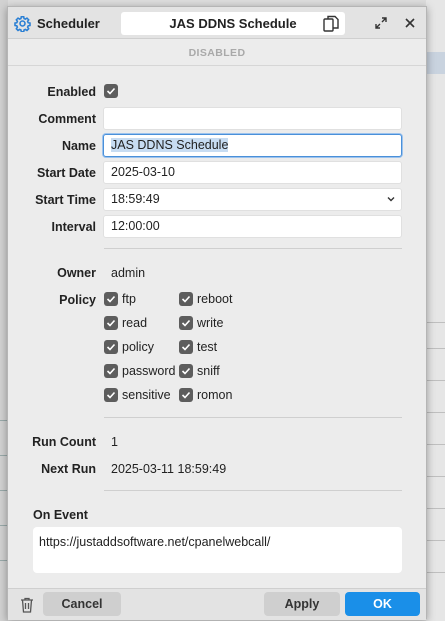  I want to click on policy-checkbox-sensitive, so click(111, 395).